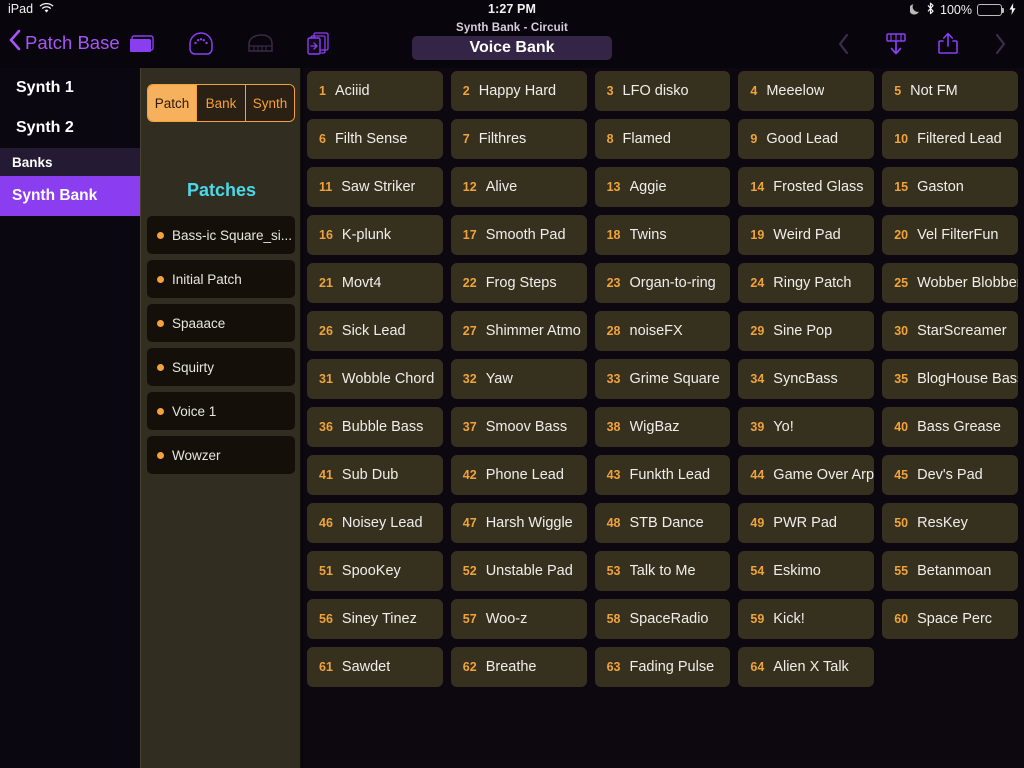  Describe the element at coordinates (512, 28) in the screenshot. I see `toolbar-subtitle: Synth Bank - Circuit` at that location.